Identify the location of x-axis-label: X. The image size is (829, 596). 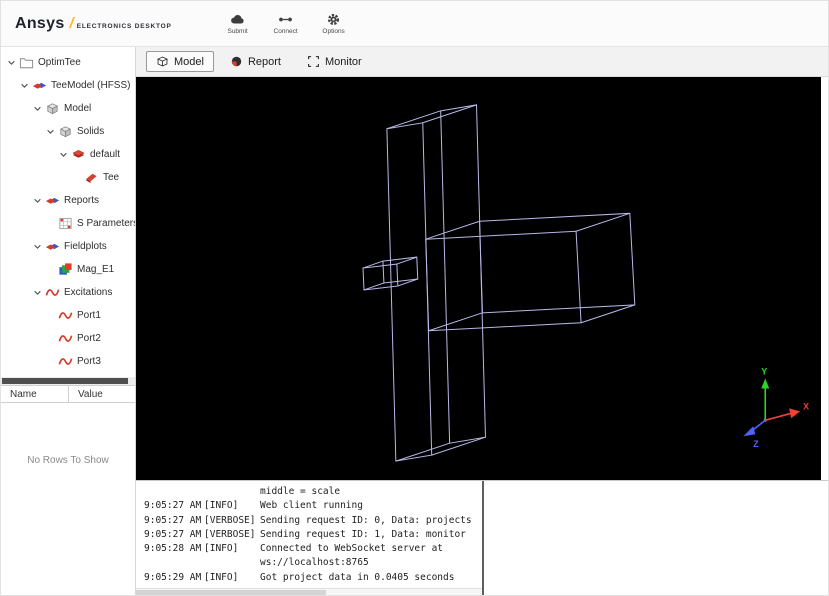
(806, 406).